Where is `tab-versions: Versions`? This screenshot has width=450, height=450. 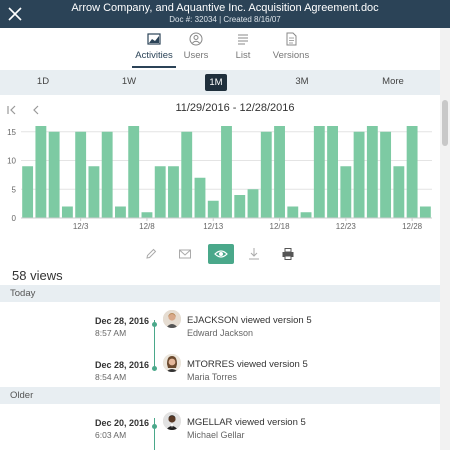
tab-versions: Versions is located at coordinates (291, 50).